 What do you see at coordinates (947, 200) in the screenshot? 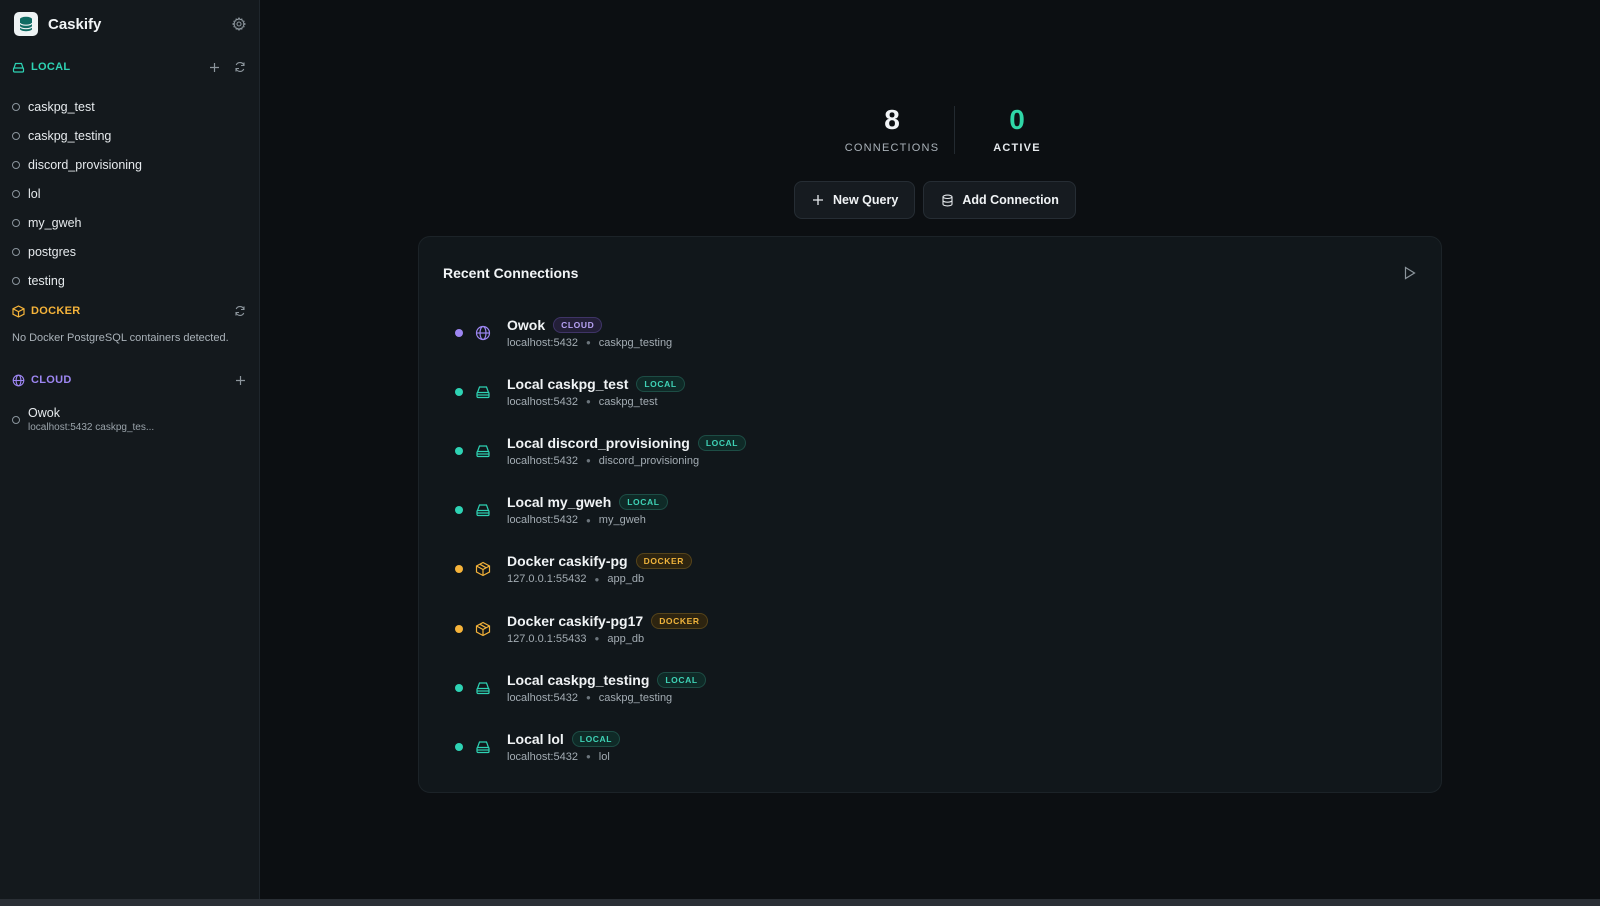
I see `database-icon` at bounding box center [947, 200].